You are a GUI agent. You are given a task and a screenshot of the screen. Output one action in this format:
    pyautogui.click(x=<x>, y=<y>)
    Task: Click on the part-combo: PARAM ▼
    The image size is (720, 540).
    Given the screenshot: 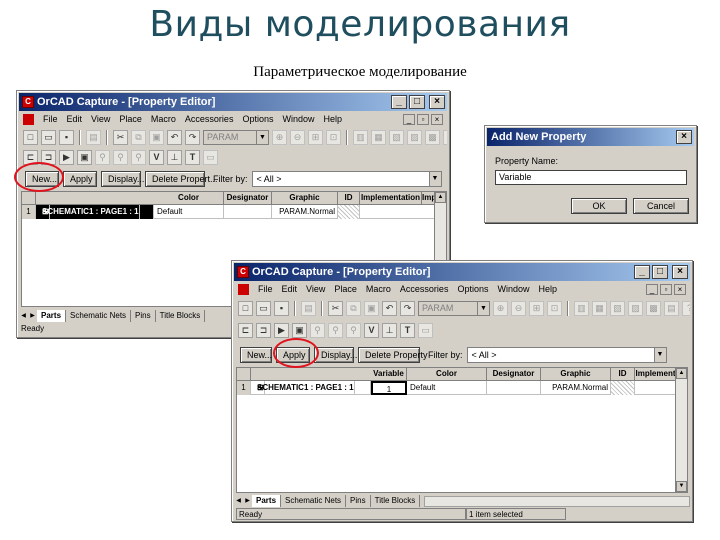 What is the action you would take?
    pyautogui.click(x=454, y=308)
    